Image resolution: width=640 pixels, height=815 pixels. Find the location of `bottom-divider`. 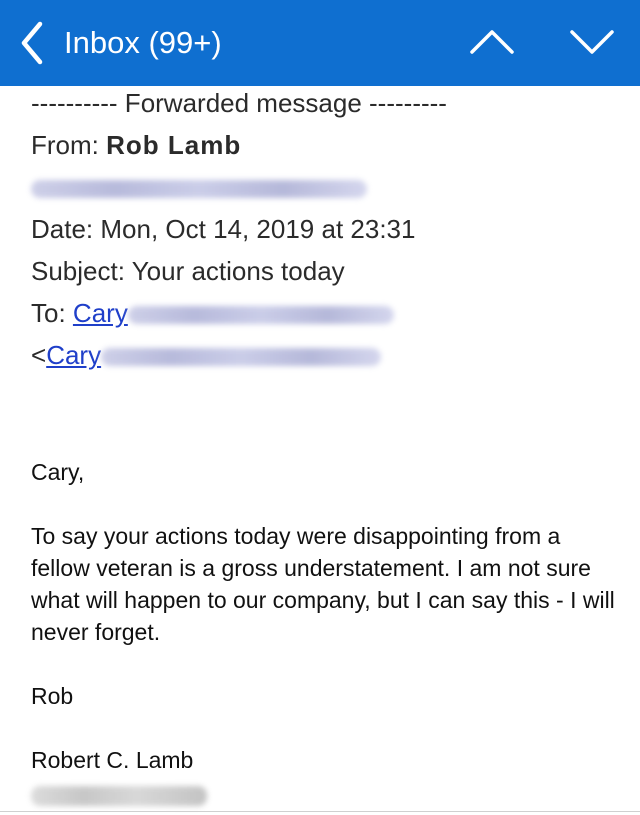

bottom-divider is located at coordinates (320, 811).